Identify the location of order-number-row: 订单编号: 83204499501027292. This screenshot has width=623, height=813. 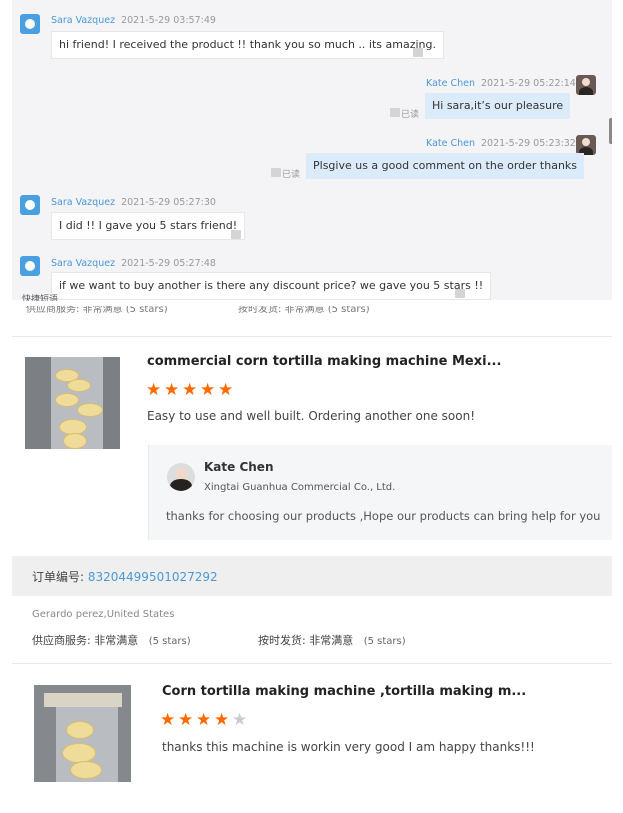
(125, 576).